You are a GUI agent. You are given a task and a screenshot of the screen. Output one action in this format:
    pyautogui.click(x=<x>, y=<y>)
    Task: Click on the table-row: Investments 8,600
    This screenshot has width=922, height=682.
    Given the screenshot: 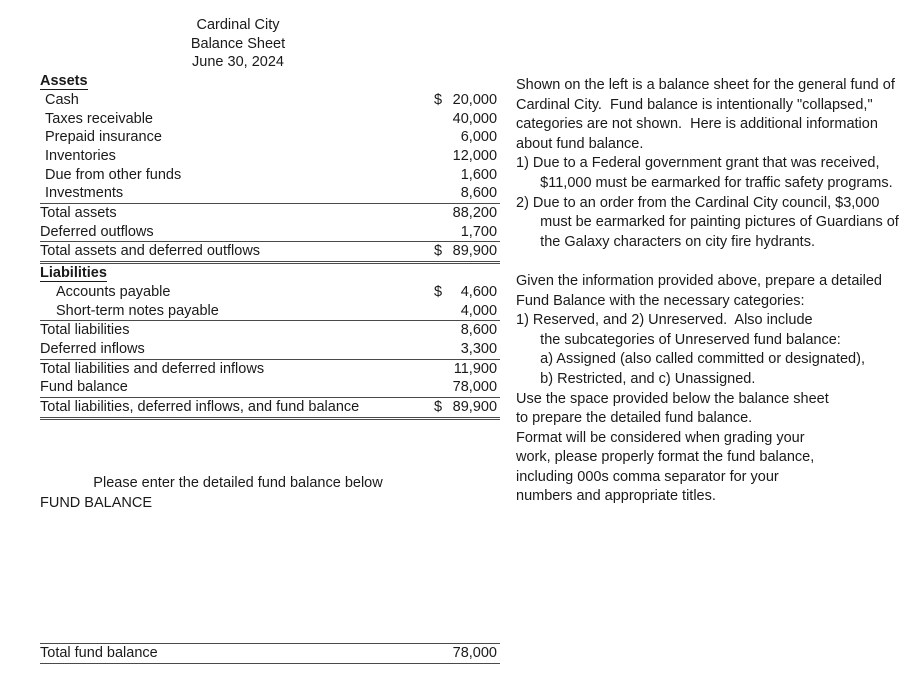 What is the action you would take?
    pyautogui.click(x=270, y=193)
    